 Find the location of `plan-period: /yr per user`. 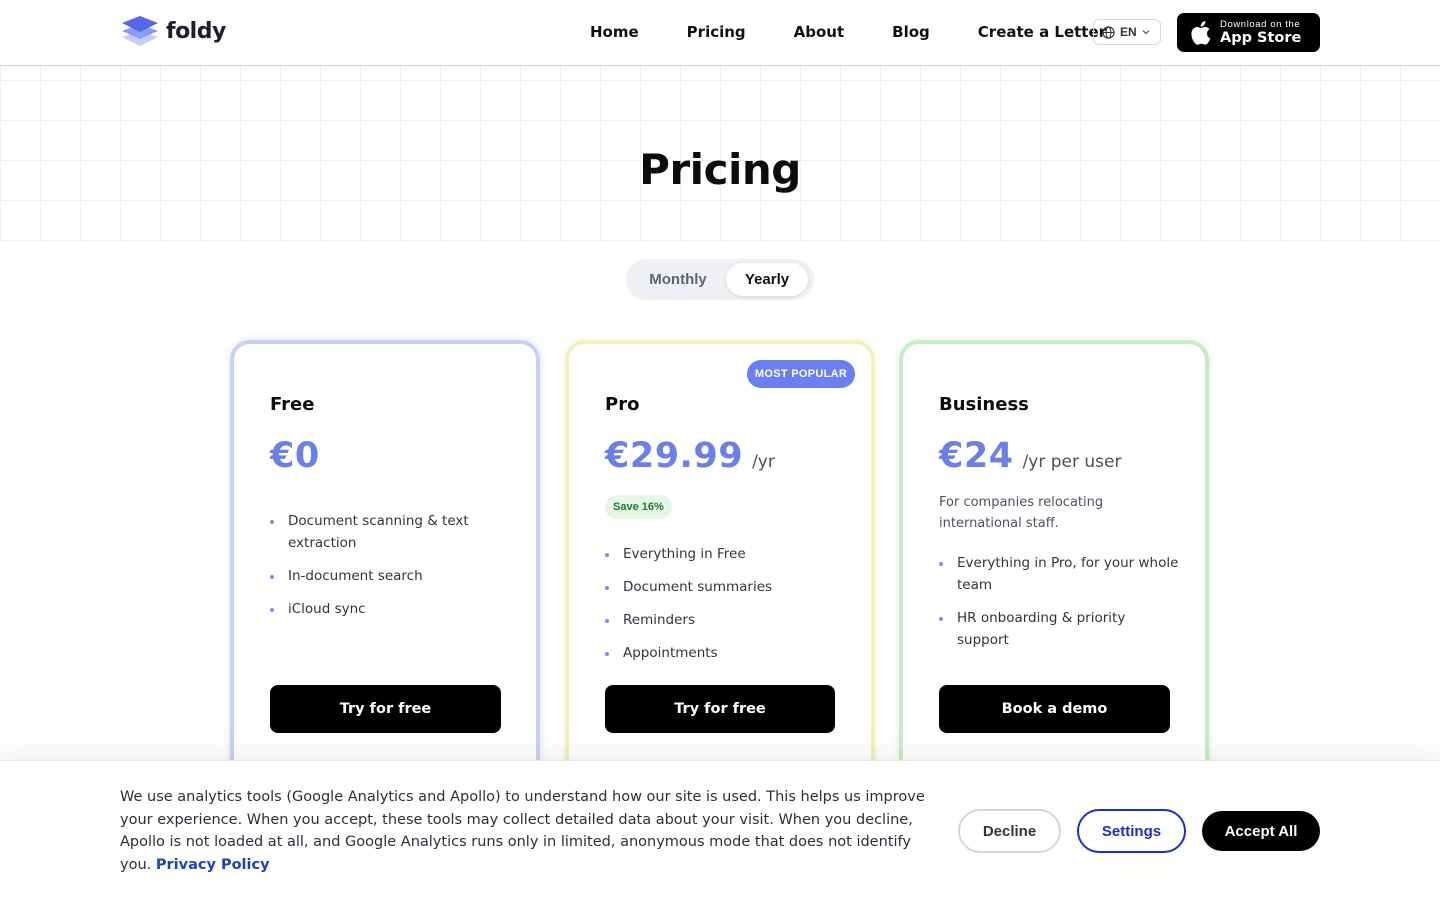

plan-period: /yr per user is located at coordinates (1072, 462).